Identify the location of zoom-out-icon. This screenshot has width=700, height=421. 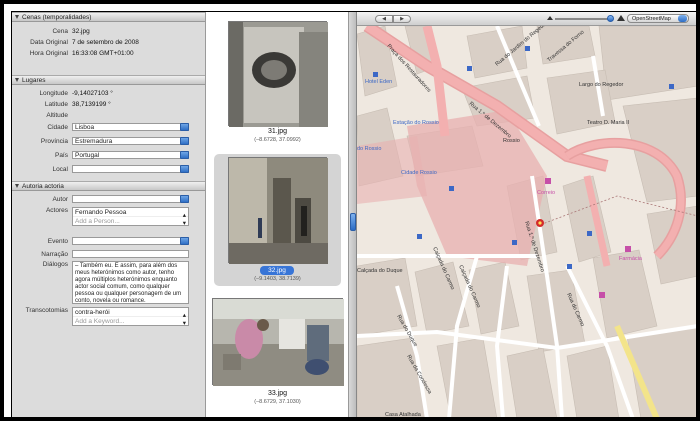
(550, 18).